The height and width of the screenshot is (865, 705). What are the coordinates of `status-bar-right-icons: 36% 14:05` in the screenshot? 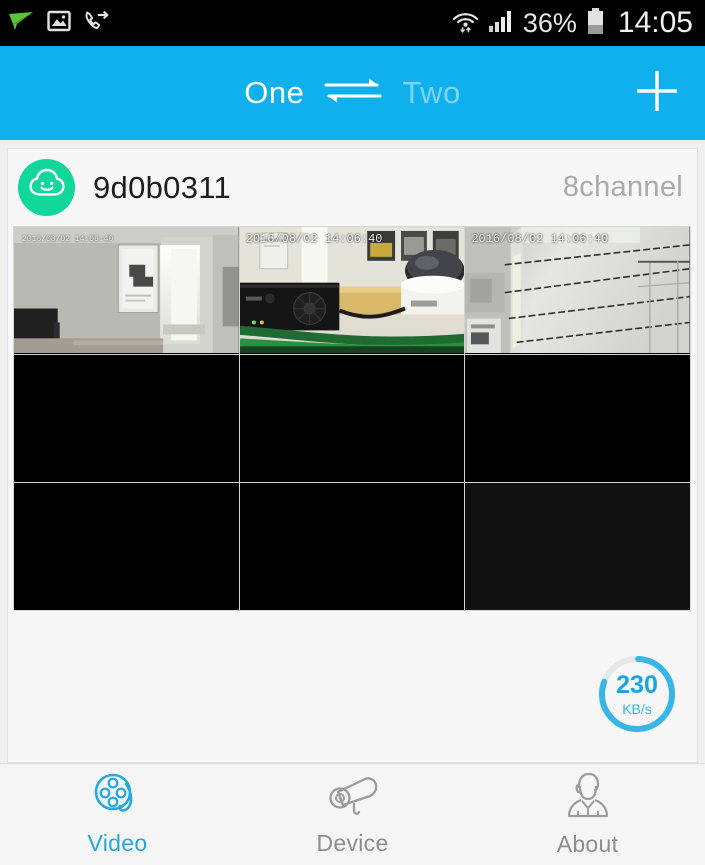 It's located at (572, 23).